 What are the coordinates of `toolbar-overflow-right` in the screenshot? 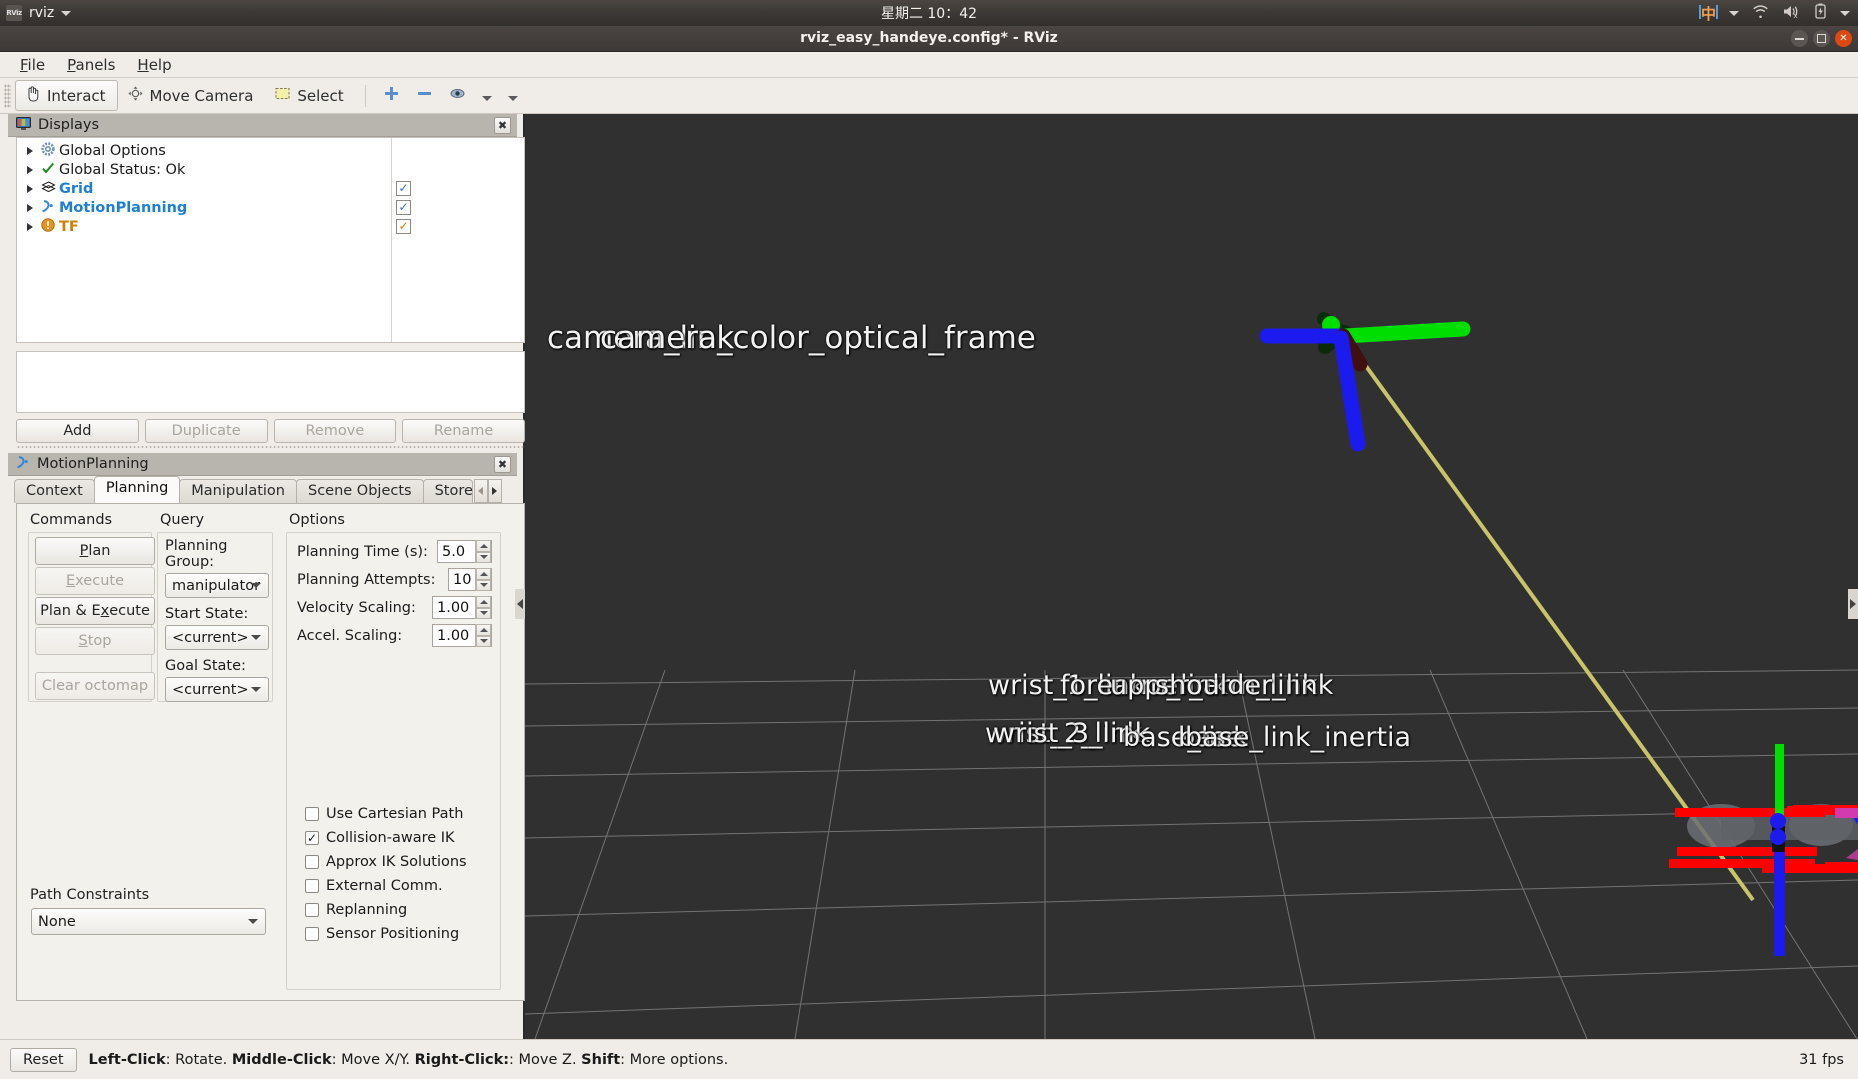 It's located at (513, 96).